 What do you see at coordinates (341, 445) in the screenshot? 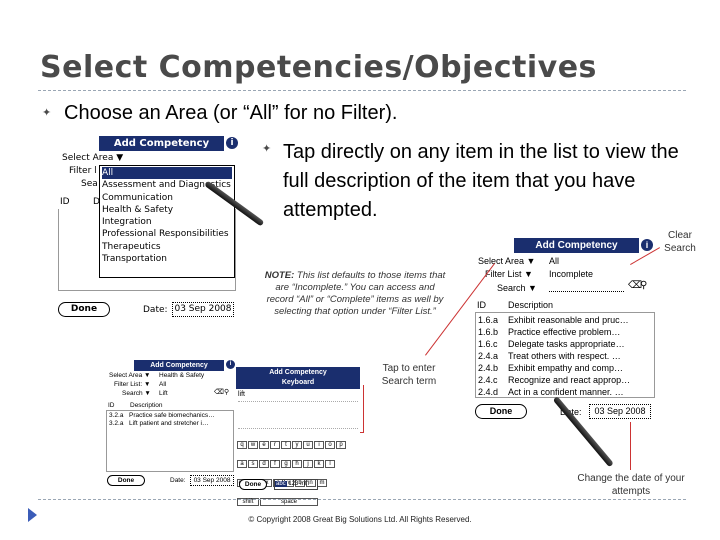
I see `key-p: p` at bounding box center [341, 445].